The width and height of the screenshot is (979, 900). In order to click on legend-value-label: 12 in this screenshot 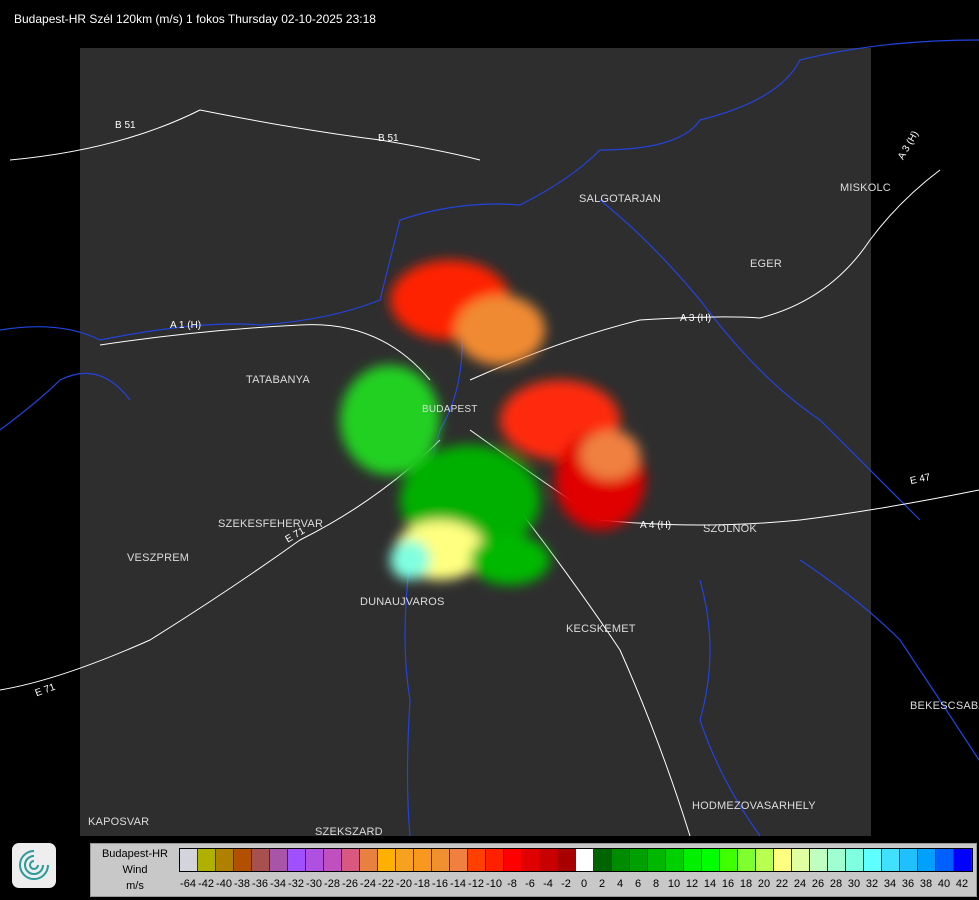, I will do `click(692, 884)`.